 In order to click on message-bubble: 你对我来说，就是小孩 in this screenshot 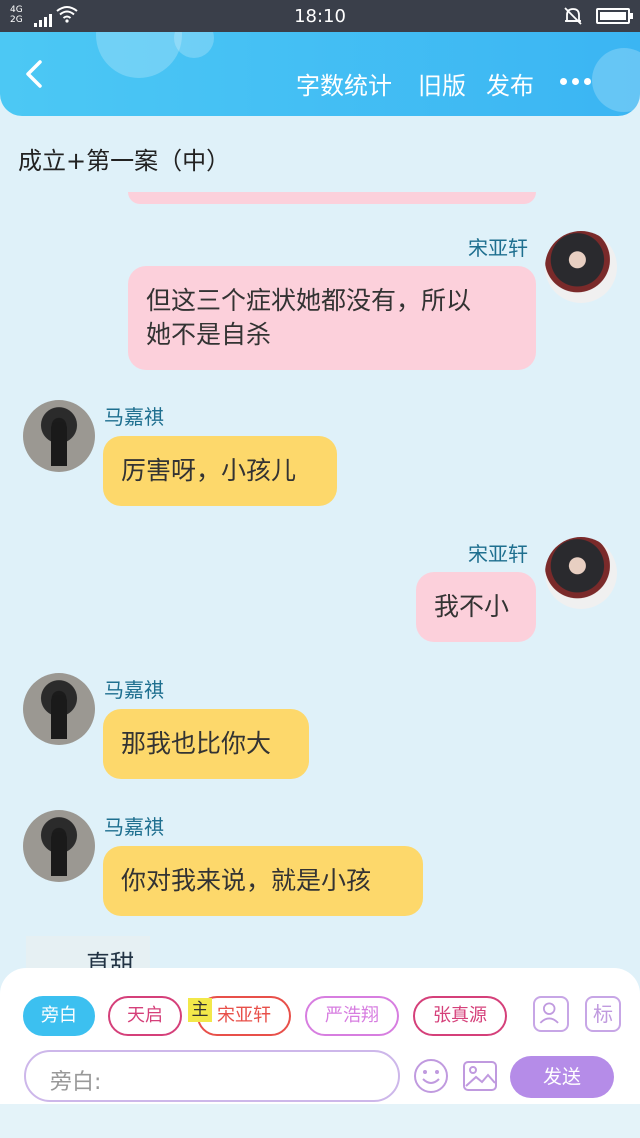, I will do `click(263, 881)`.